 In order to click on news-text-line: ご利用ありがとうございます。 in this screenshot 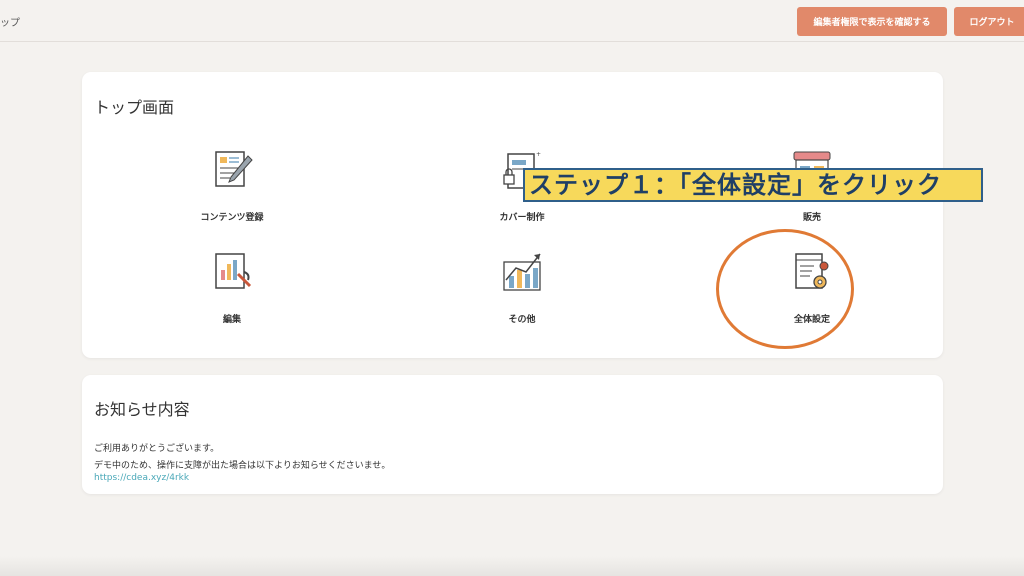, I will do `click(157, 449)`.